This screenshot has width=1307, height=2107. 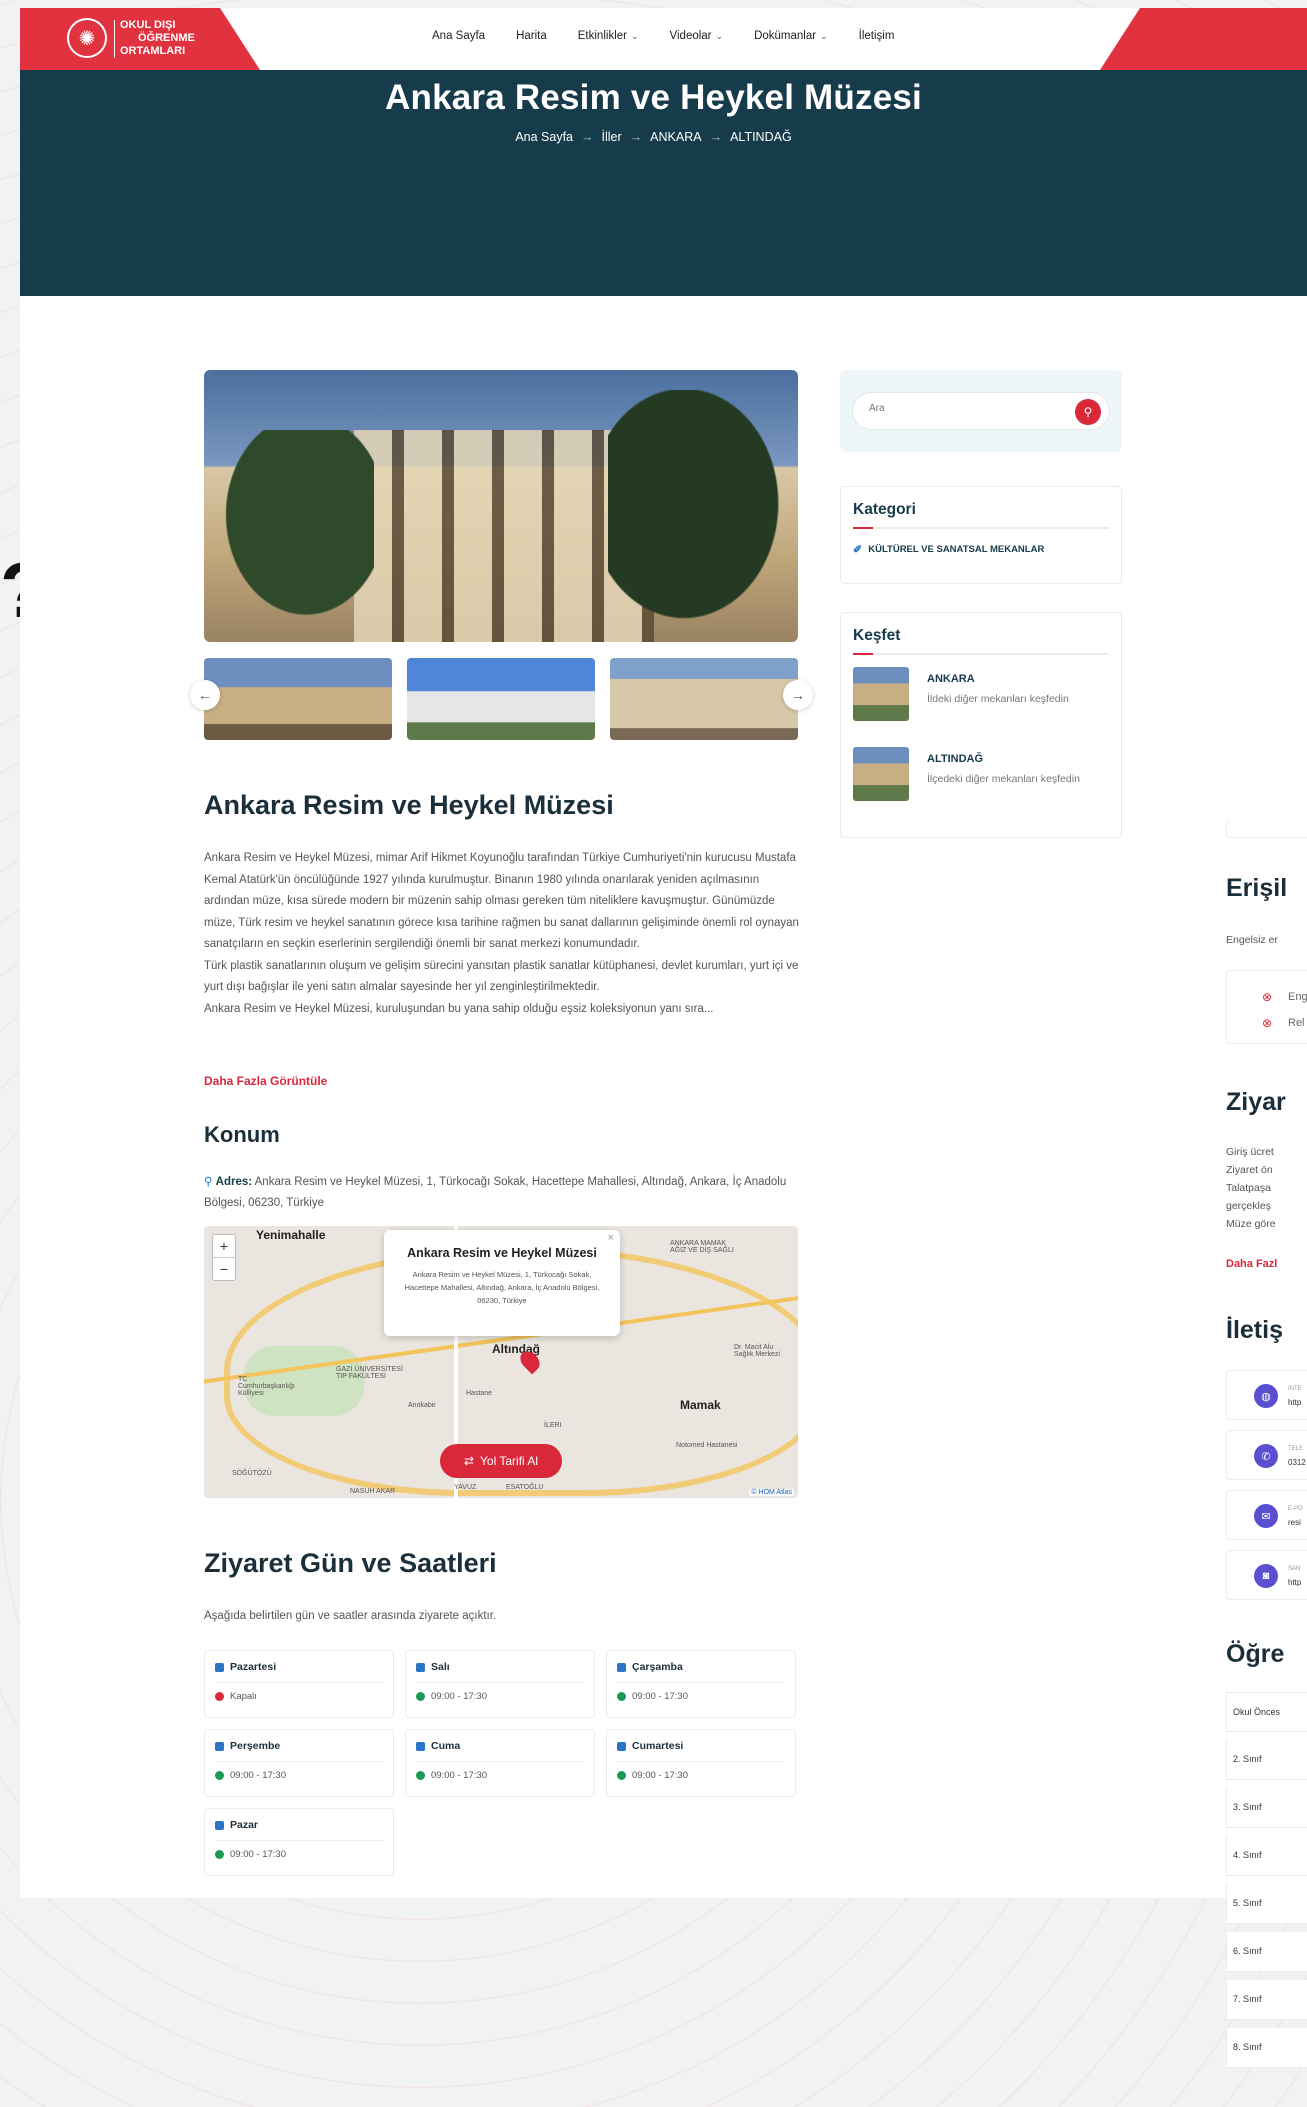 I want to click on day-card: Salı 09:00 - 17:30, so click(x=500, y=1684).